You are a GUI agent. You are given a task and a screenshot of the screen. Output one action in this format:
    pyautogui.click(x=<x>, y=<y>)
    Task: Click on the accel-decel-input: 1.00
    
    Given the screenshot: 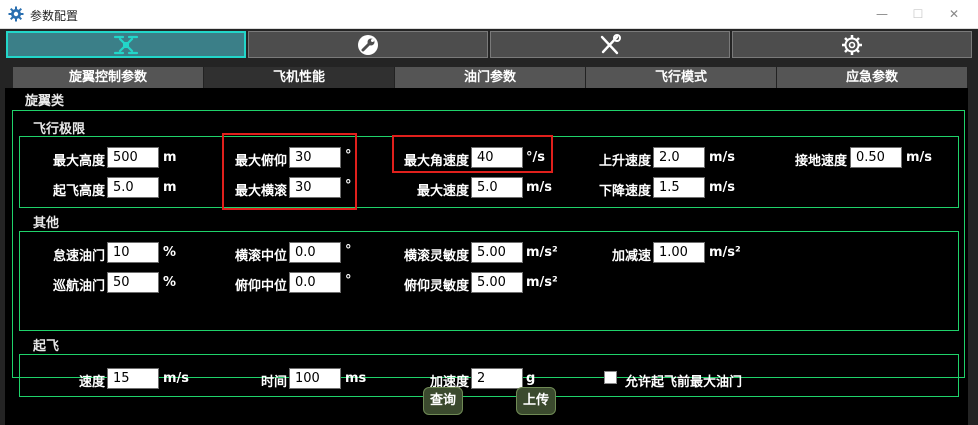 What is the action you would take?
    pyautogui.click(x=679, y=252)
    